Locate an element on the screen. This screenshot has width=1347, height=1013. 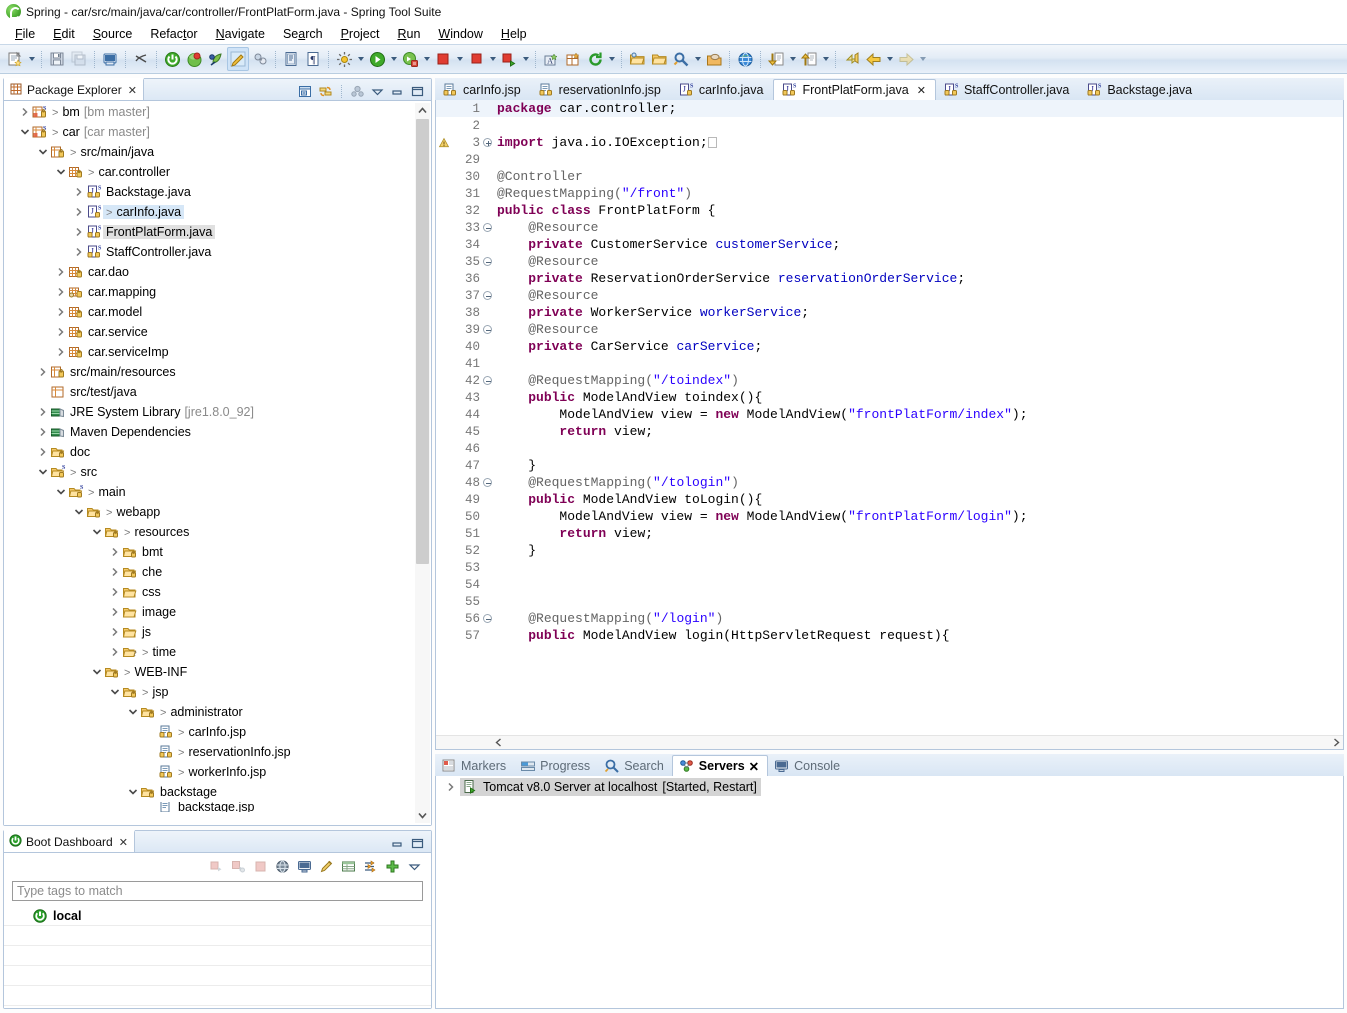
tree-item-doc: doc is located at coordinates (217, 452).